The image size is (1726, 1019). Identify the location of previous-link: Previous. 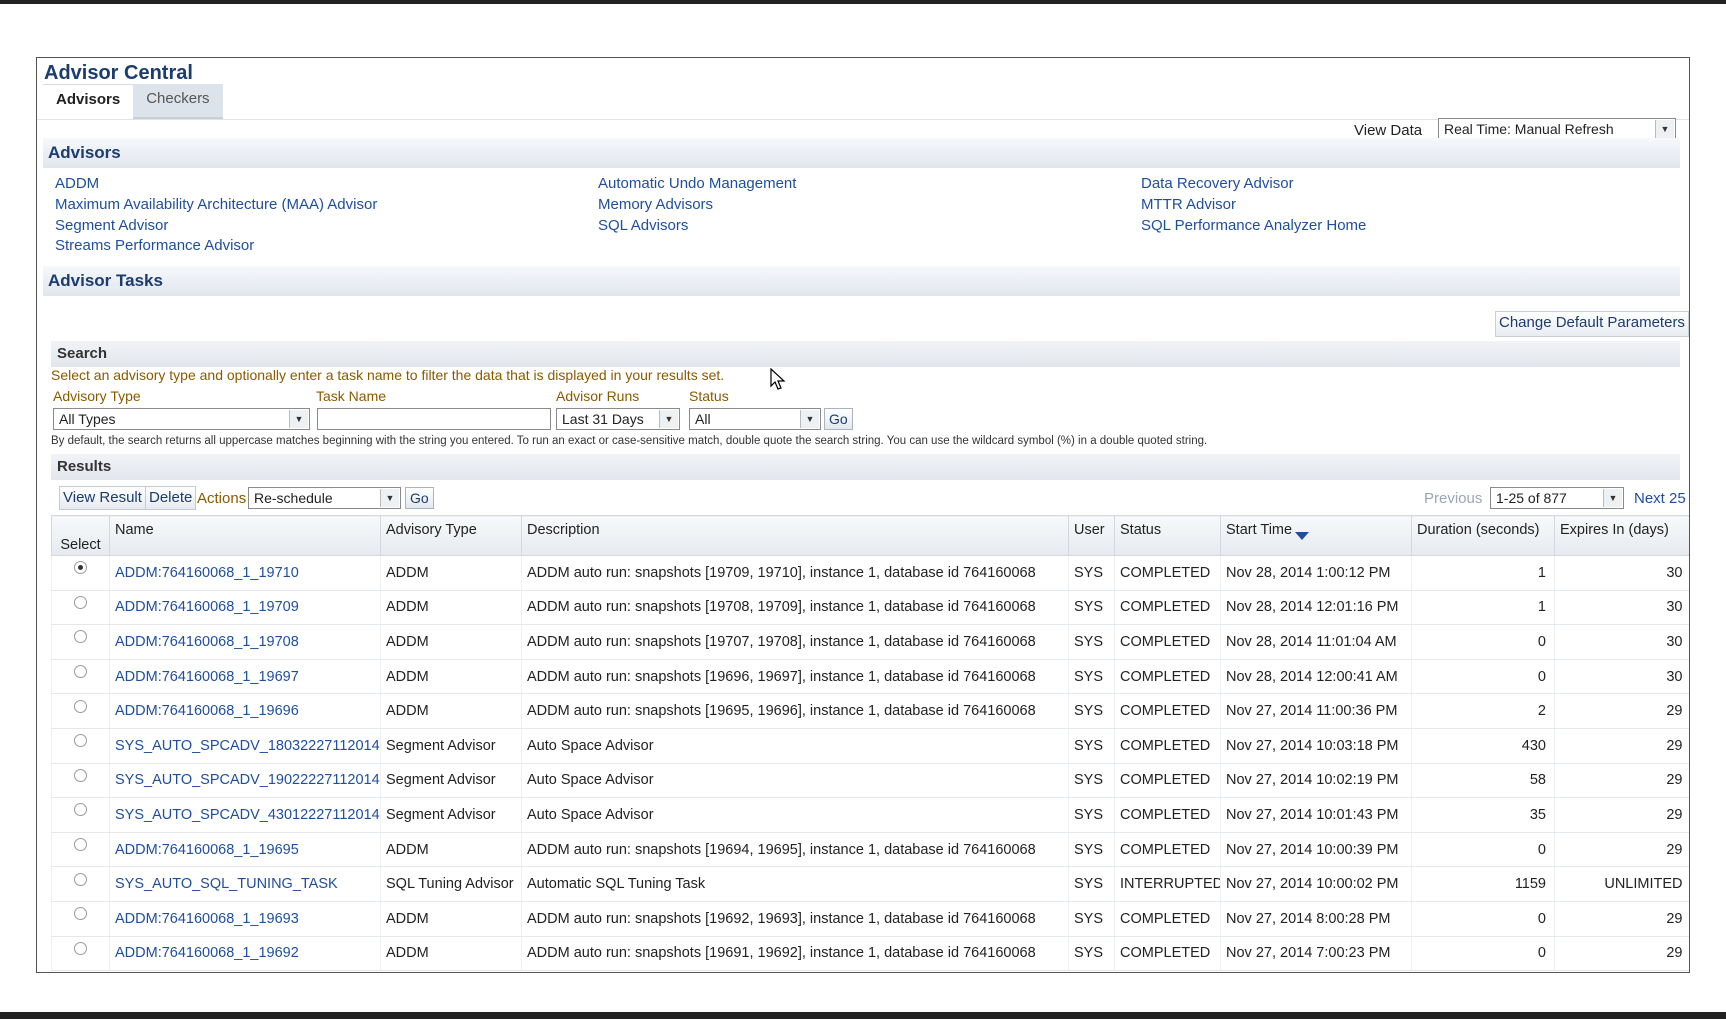
(1453, 498).